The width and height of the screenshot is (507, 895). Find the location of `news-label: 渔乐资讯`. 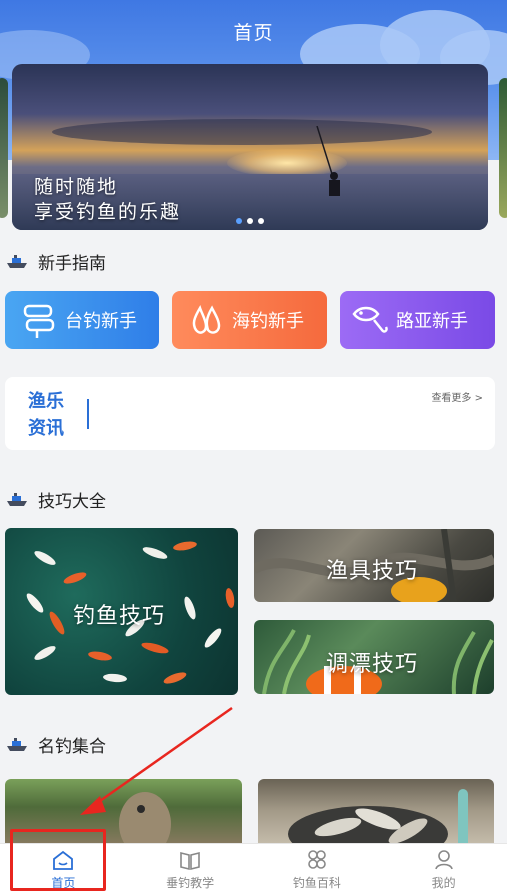

news-label: 渔乐资讯 is located at coordinates (46, 415).